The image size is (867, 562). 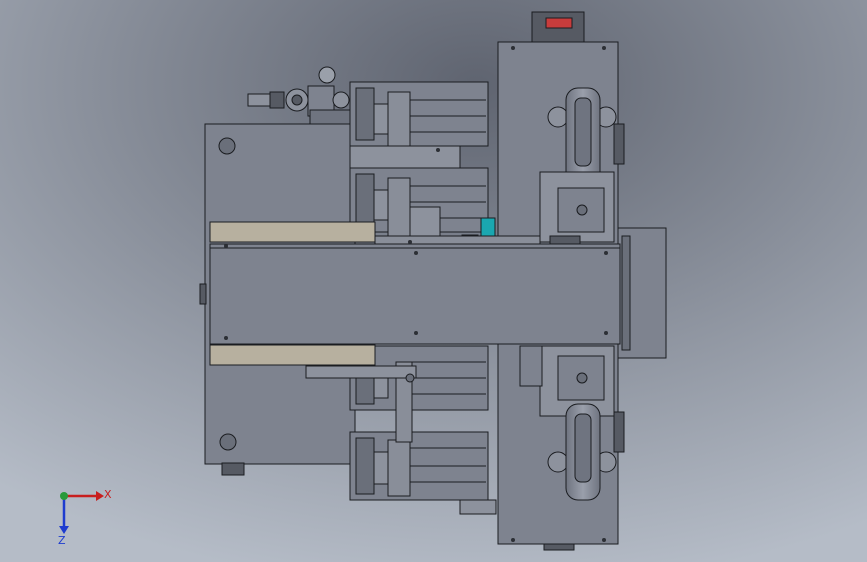 What do you see at coordinates (64, 530) in the screenshot?
I see `z-axis-arrowhead` at bounding box center [64, 530].